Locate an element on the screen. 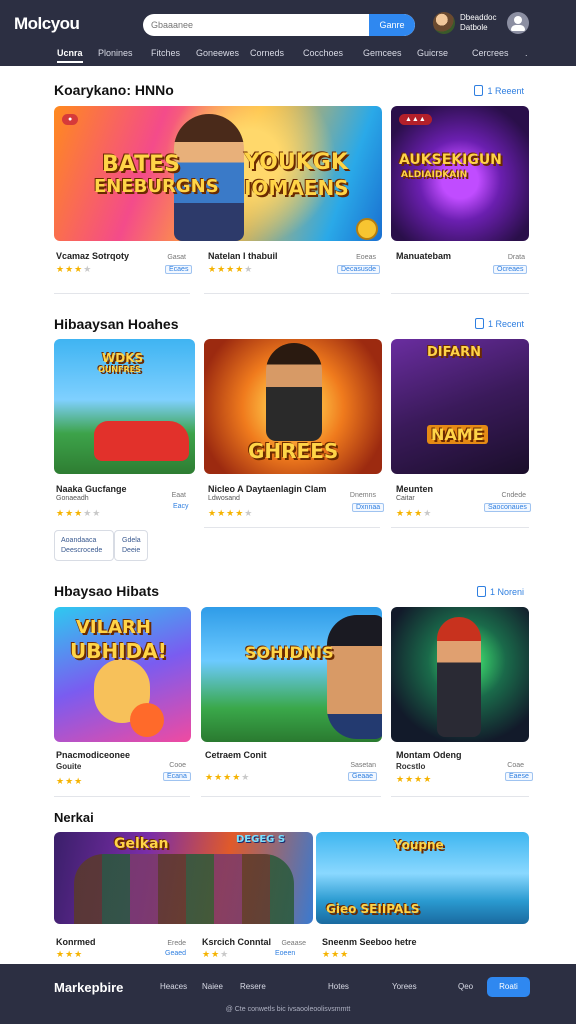 This screenshot has height=1024, width=576. user-name-line1: Dbeaddoc is located at coordinates (478, 17).